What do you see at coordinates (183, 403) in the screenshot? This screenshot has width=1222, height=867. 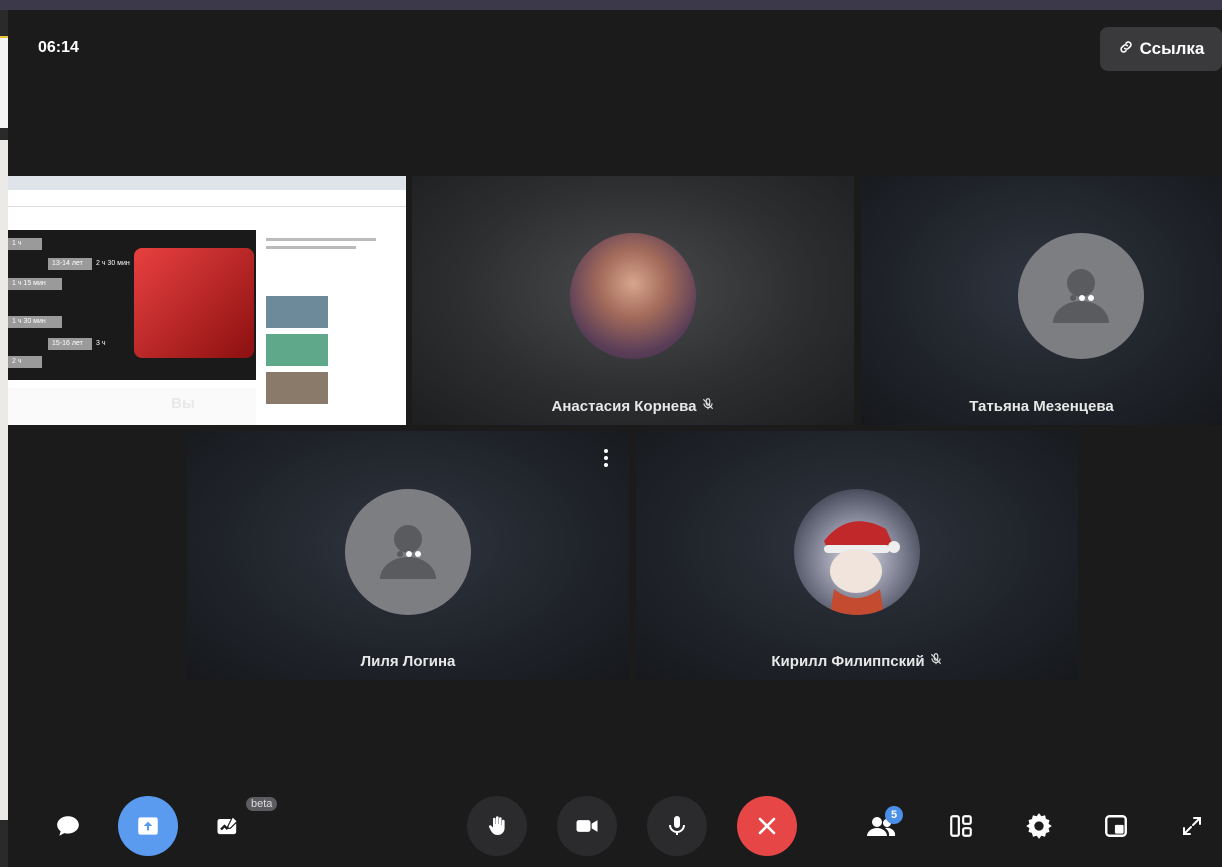 I see `self-label: Вы` at bounding box center [183, 403].